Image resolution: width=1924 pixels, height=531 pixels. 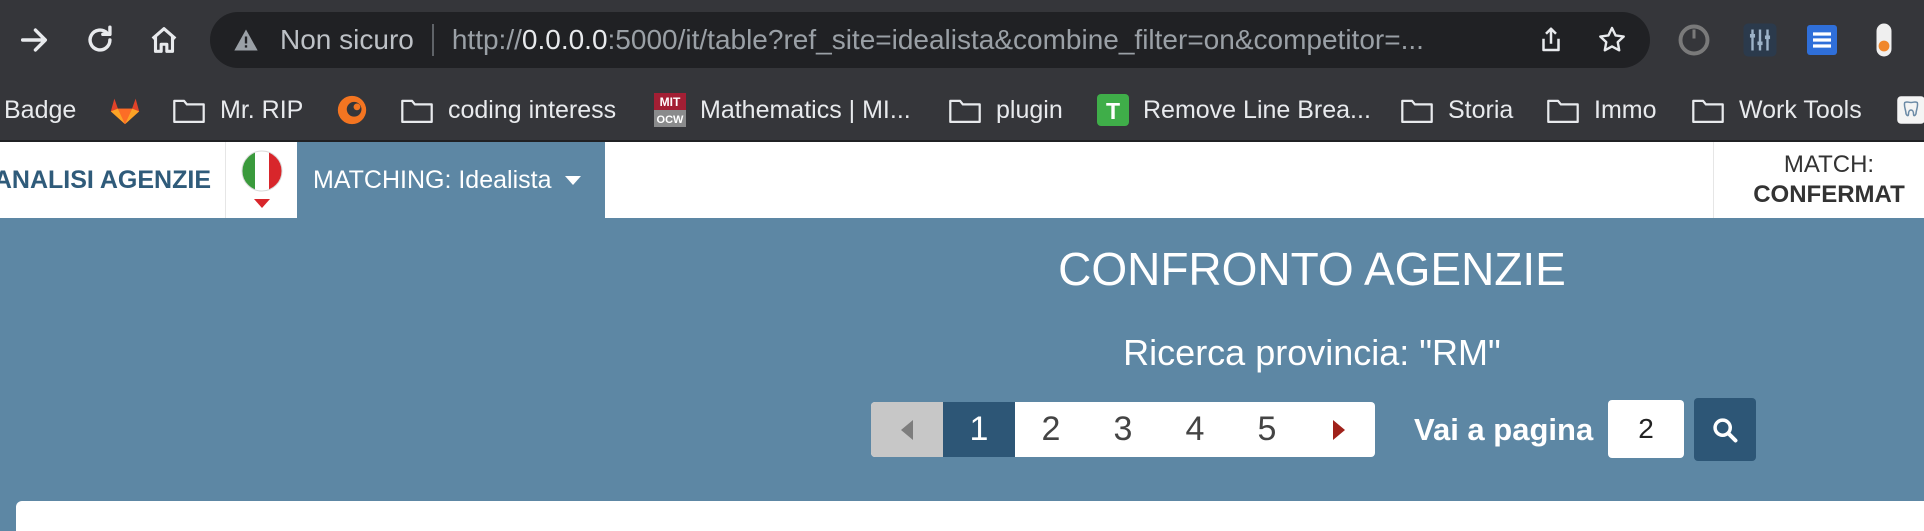 What do you see at coordinates (1829, 164) in the screenshot?
I see `match-label: MATCH:` at bounding box center [1829, 164].